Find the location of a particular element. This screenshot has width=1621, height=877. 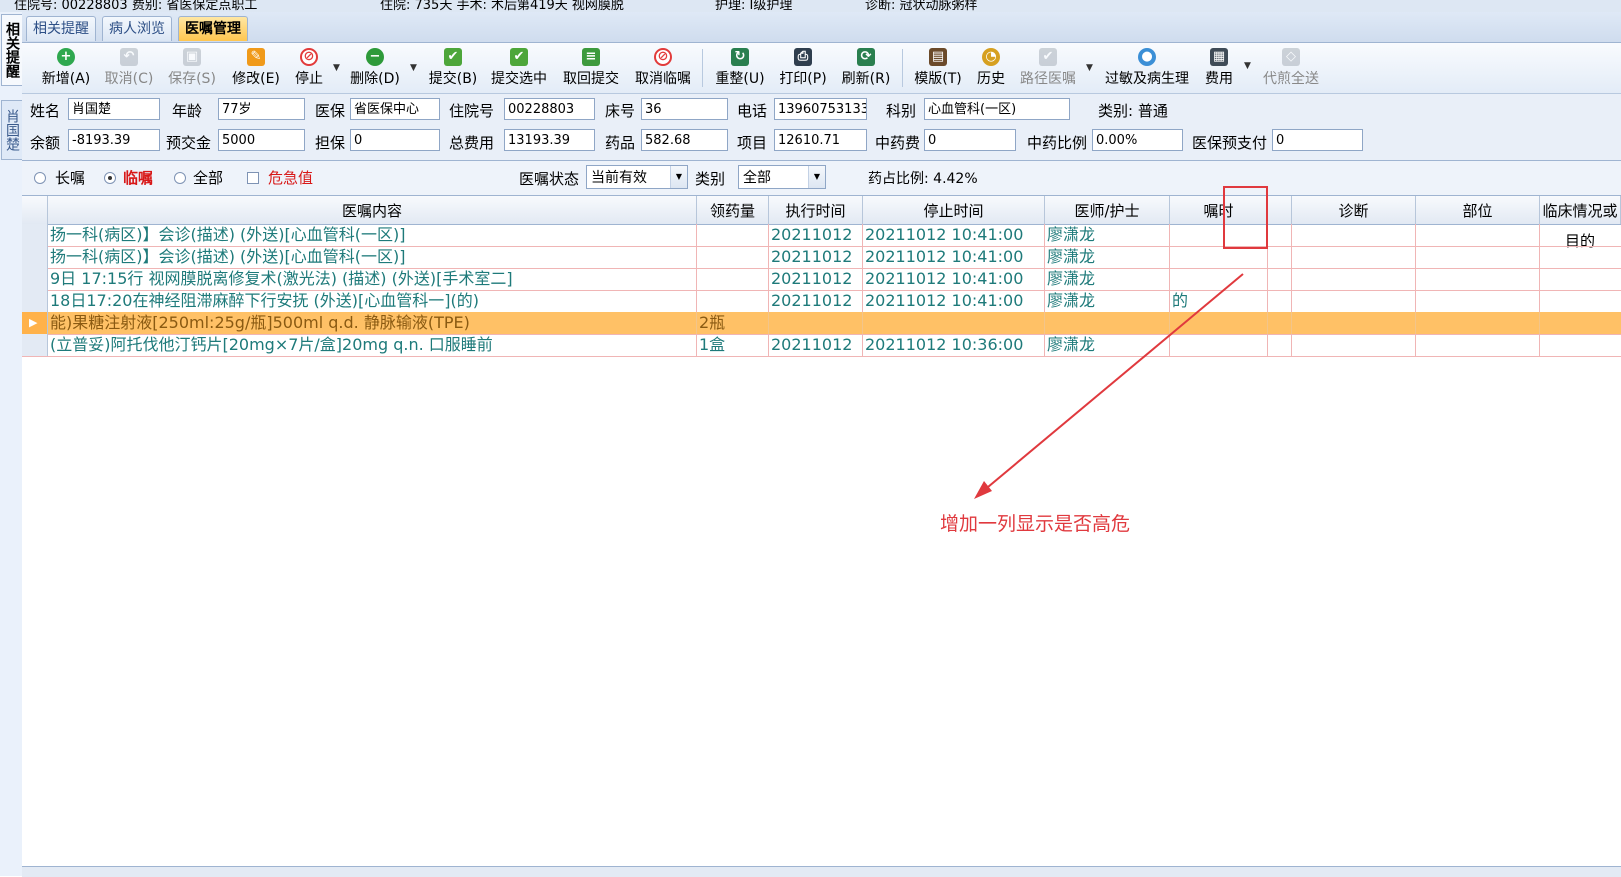

all-orders-label: 全部 is located at coordinates (208, 178).